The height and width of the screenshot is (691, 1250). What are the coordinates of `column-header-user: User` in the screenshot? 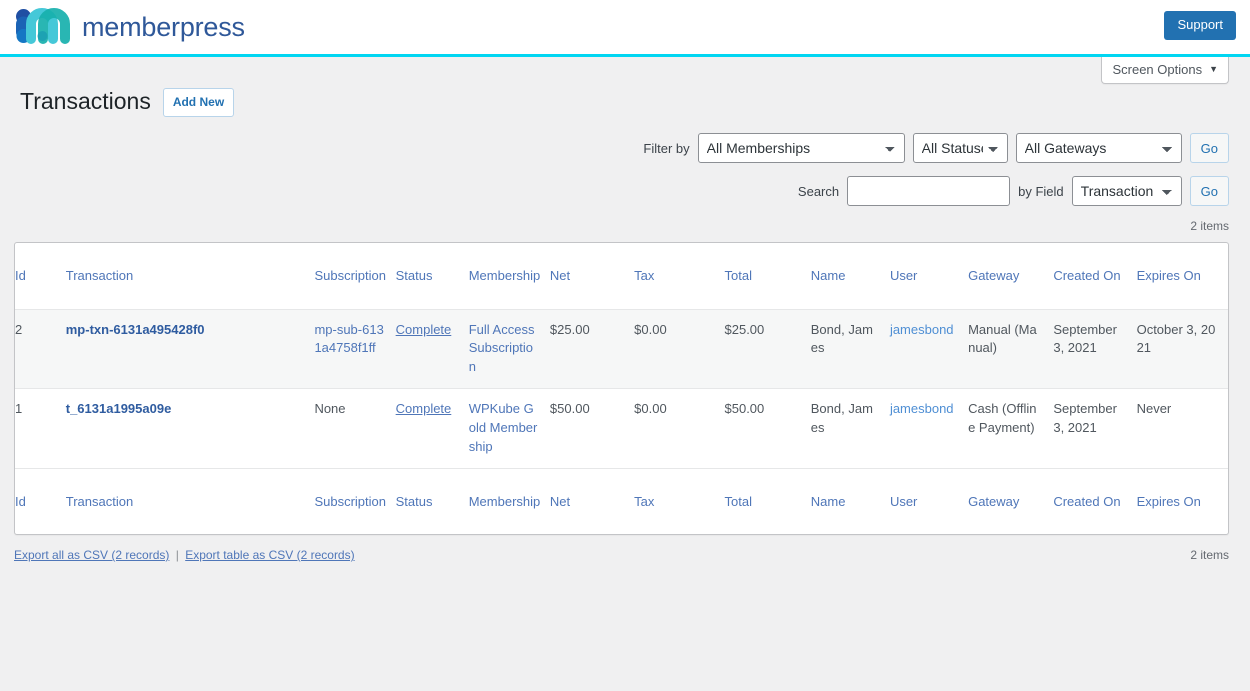 It's located at (929, 276).